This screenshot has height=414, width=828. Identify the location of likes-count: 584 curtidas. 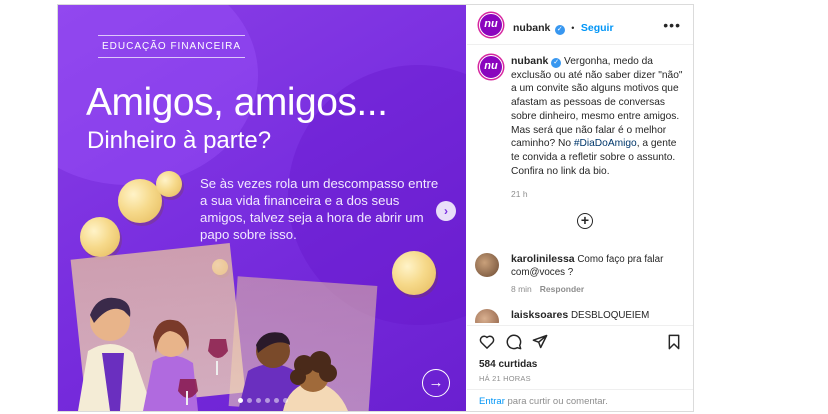
(508, 364).